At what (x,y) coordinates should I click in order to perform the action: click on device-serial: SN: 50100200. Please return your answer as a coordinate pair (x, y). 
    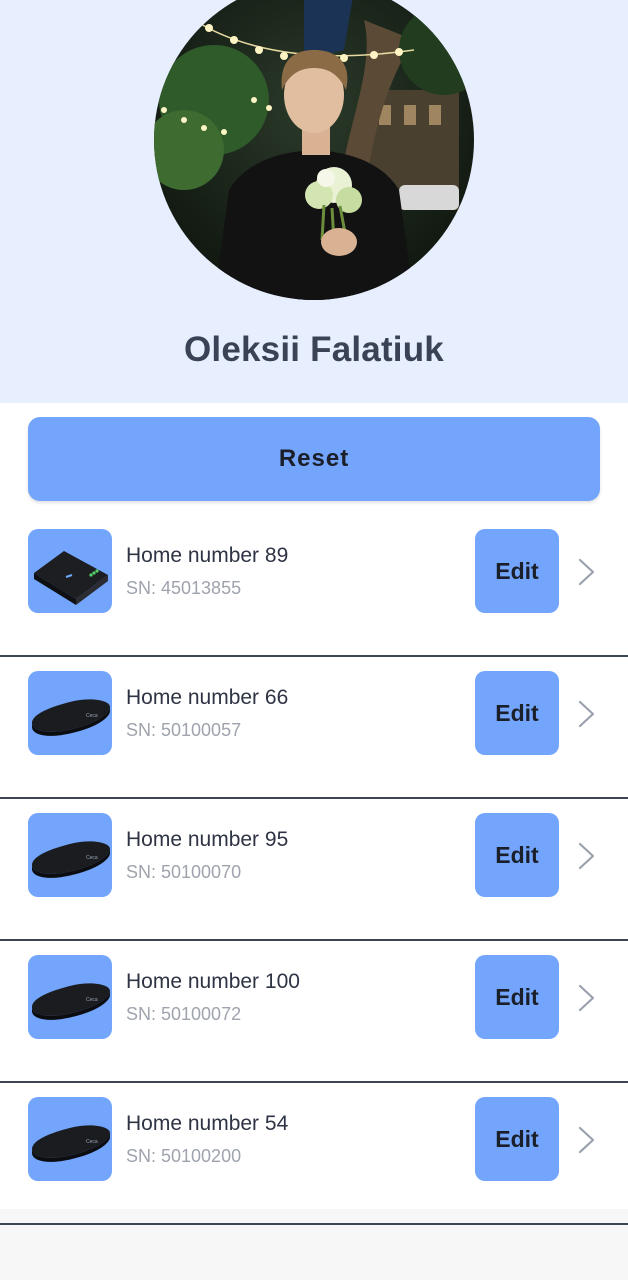
    Looking at the image, I should click on (184, 1156).